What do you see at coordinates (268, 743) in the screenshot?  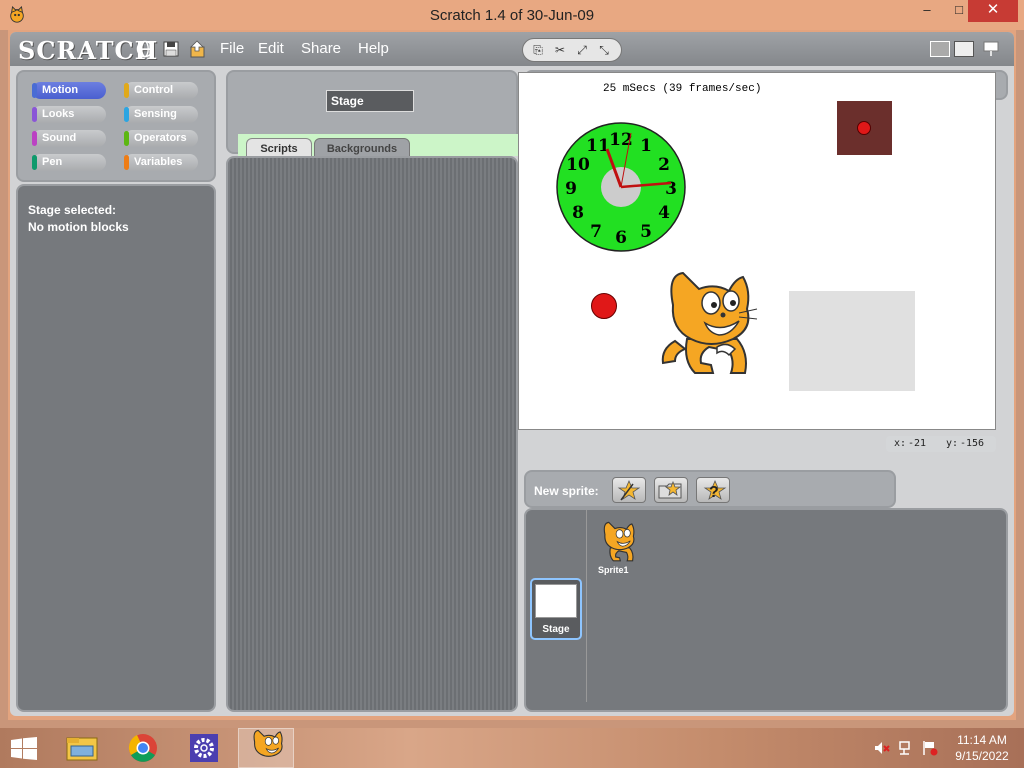 I see `scratch-cat-icon` at bounding box center [268, 743].